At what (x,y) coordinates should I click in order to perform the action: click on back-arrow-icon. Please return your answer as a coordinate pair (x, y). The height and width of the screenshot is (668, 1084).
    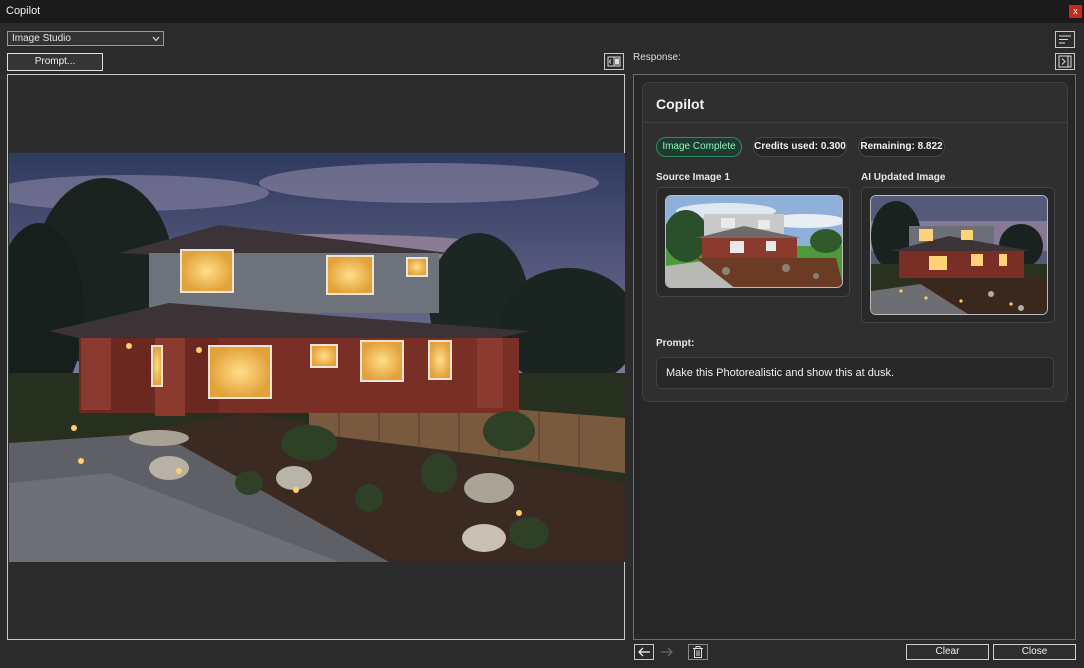
    Looking at the image, I should click on (644, 652).